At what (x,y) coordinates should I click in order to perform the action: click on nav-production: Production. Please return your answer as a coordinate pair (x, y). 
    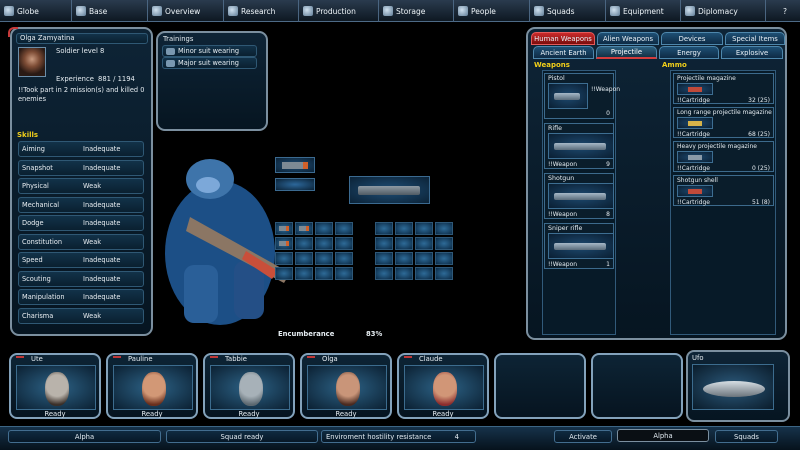
    Looking at the image, I should click on (339, 11).